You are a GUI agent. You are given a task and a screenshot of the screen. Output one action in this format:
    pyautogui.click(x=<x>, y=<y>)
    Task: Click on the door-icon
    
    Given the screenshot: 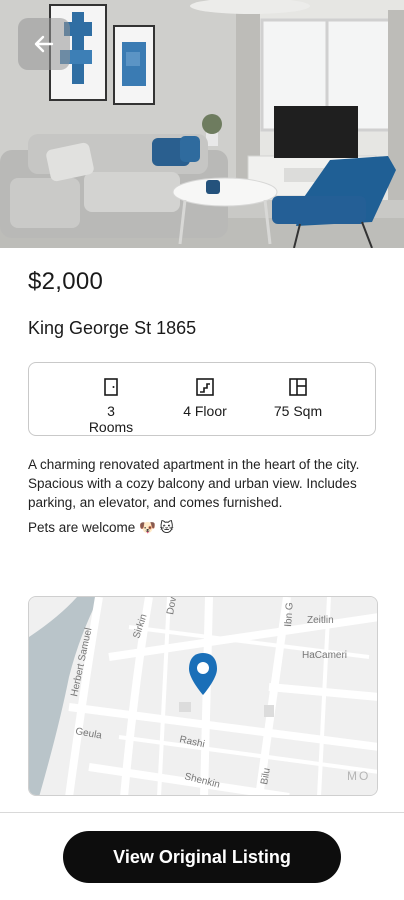 What is the action you would take?
    pyautogui.click(x=111, y=387)
    